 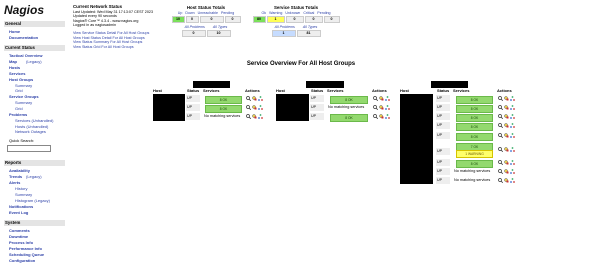 I want to click on nav-services: Services, so click(x=17, y=73).